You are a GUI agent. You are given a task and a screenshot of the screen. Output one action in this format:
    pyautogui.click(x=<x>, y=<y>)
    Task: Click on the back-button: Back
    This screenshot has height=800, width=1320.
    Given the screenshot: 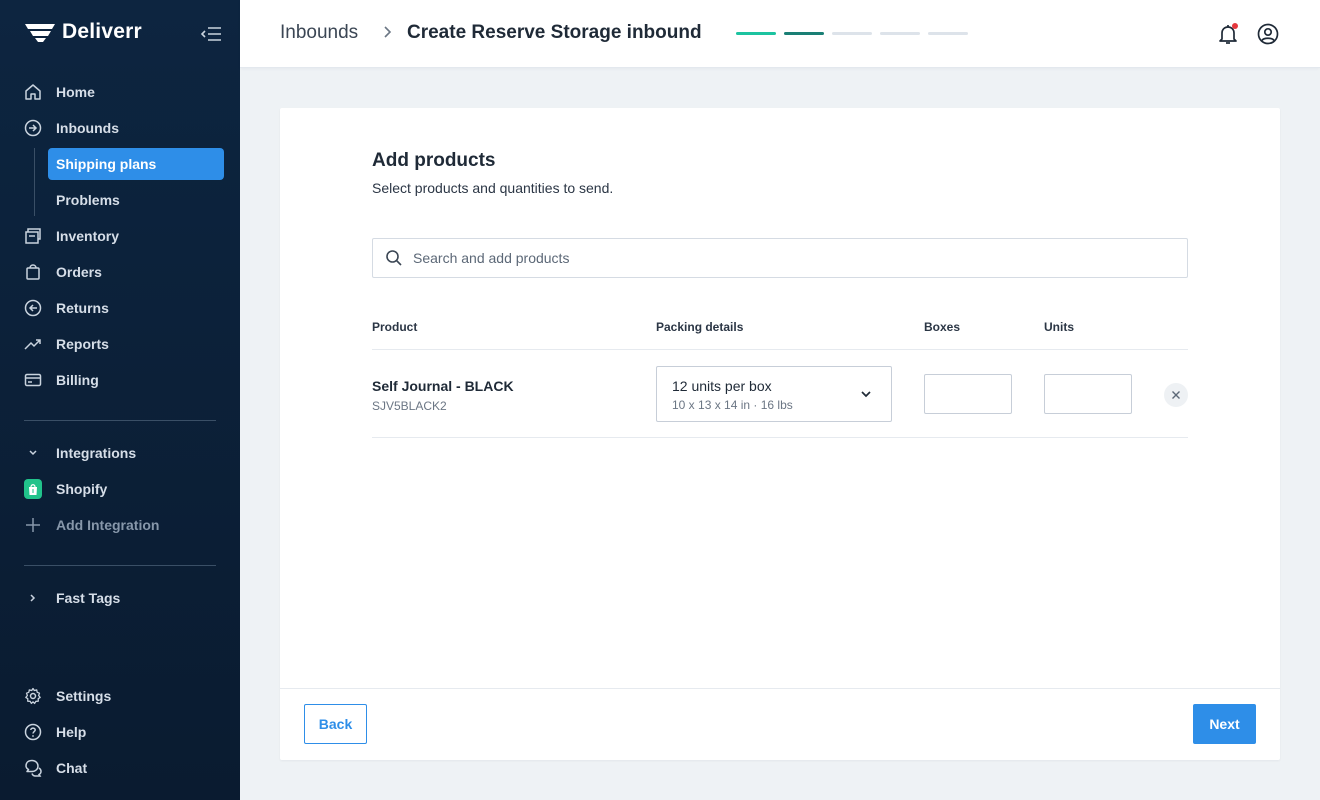 What is the action you would take?
    pyautogui.click(x=335, y=724)
    